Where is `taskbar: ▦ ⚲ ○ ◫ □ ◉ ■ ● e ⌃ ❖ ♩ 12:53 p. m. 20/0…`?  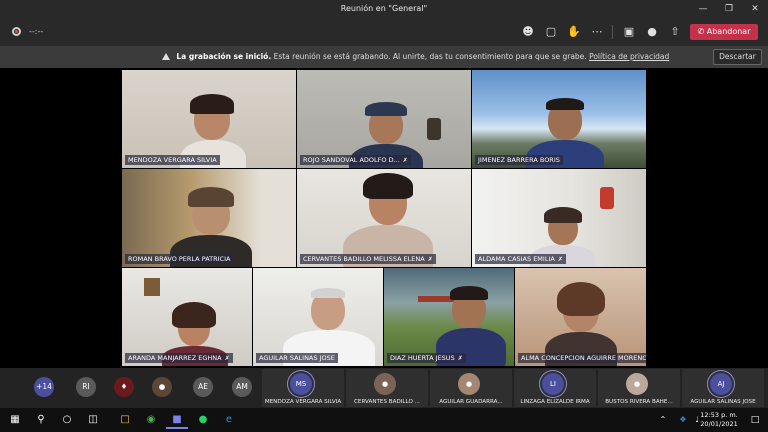 taskbar: ▦ ⚲ ○ ◫ □ ◉ ■ ● e ⌃ ❖ ♩ 12:53 p. m. 20/0… is located at coordinates (384, 420).